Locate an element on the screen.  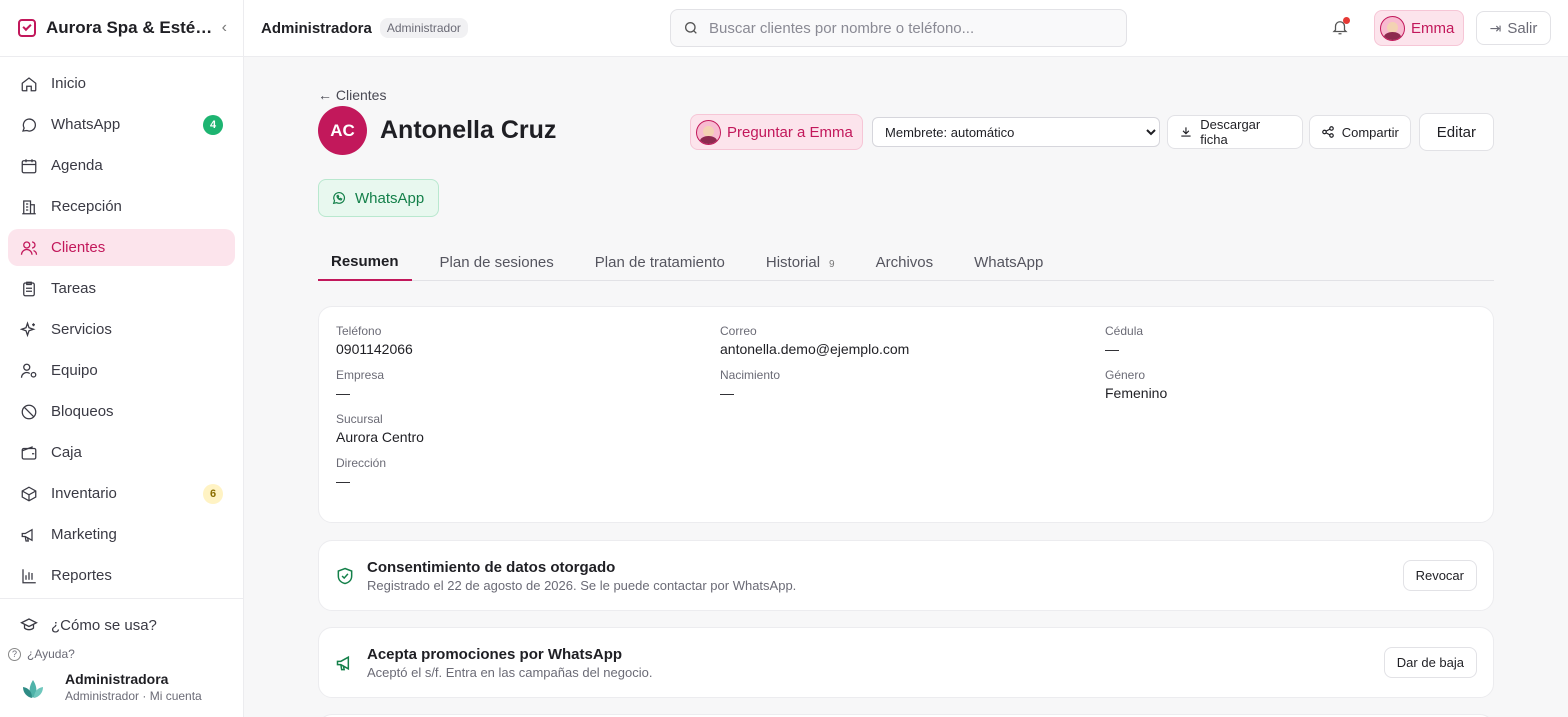
assistant-avatar is located at coordinates (1392, 28).